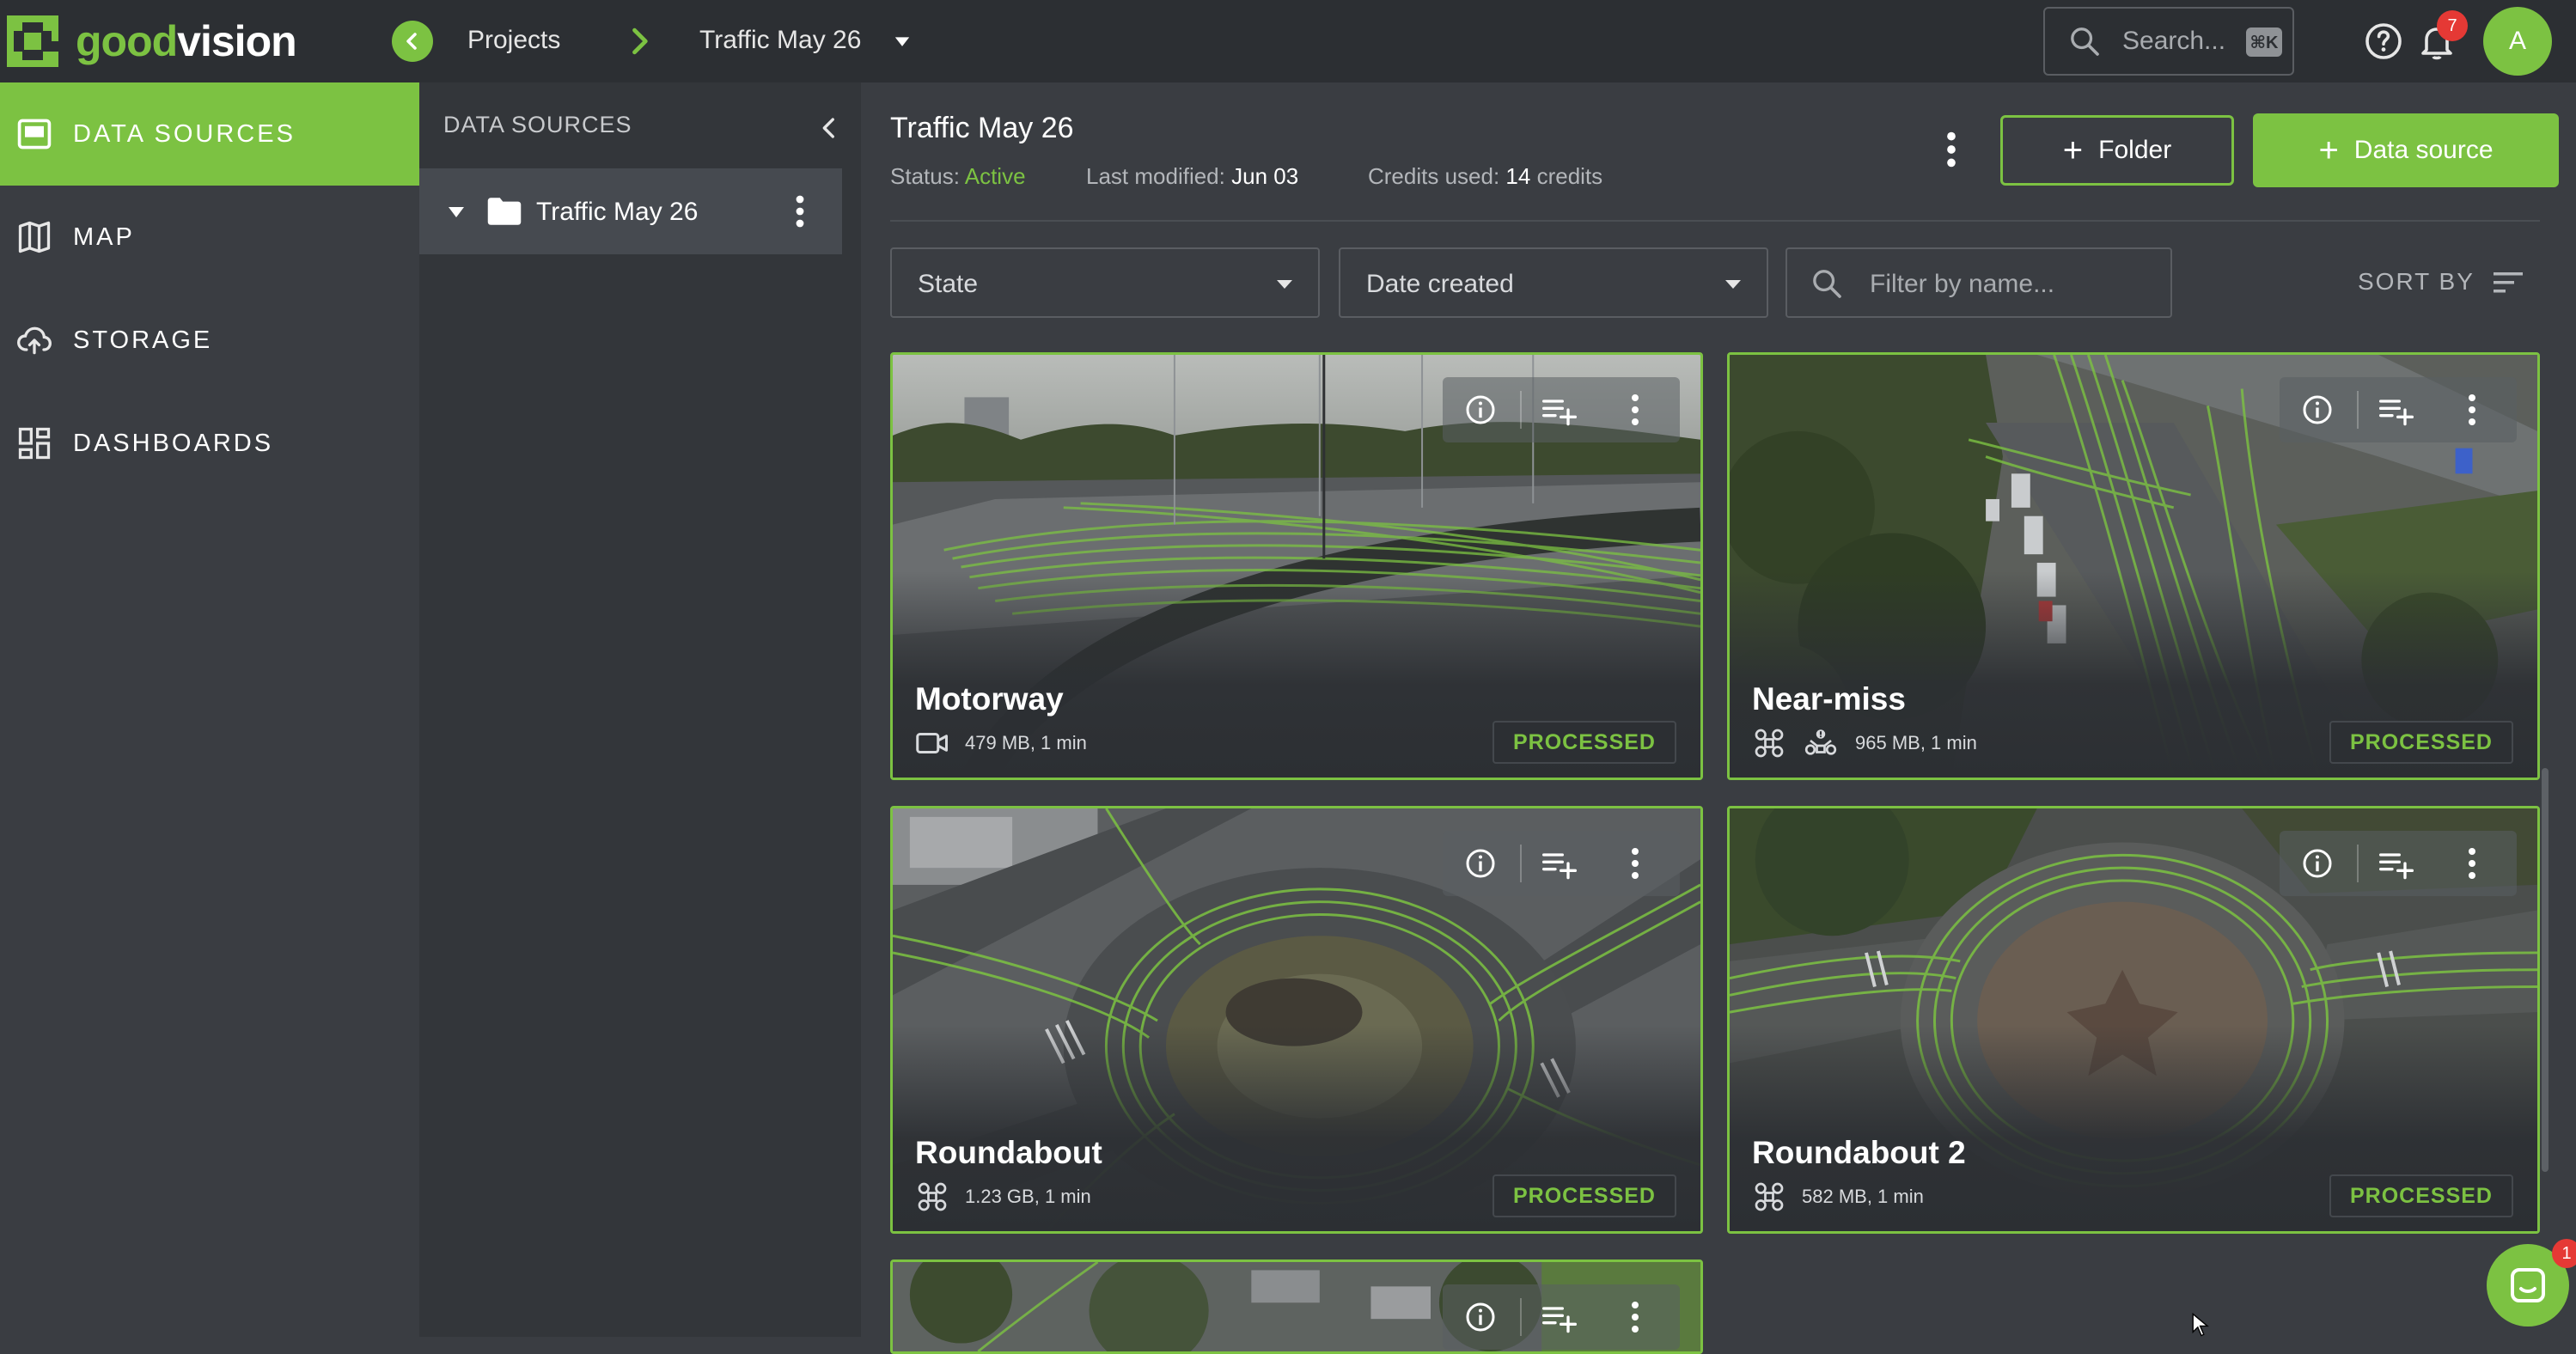 The width and height of the screenshot is (2576, 1354). What do you see at coordinates (186, 41) in the screenshot?
I see `logo-text: goodvision` at bounding box center [186, 41].